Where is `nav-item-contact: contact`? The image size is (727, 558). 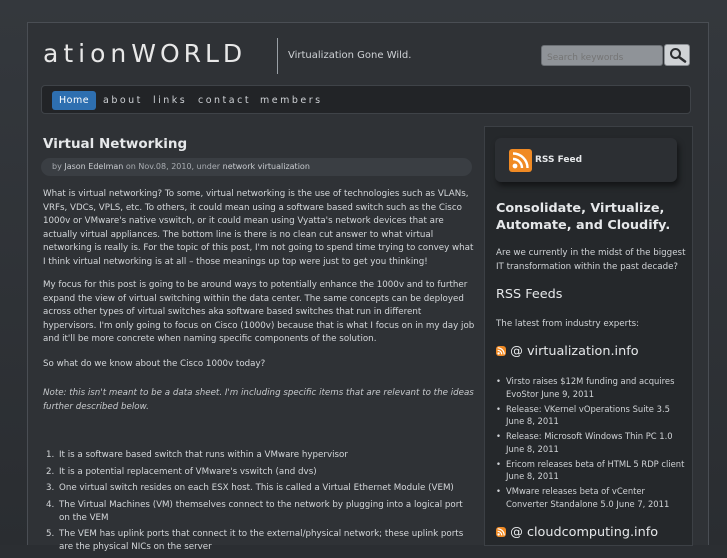
nav-item-contact: contact is located at coordinates (224, 100).